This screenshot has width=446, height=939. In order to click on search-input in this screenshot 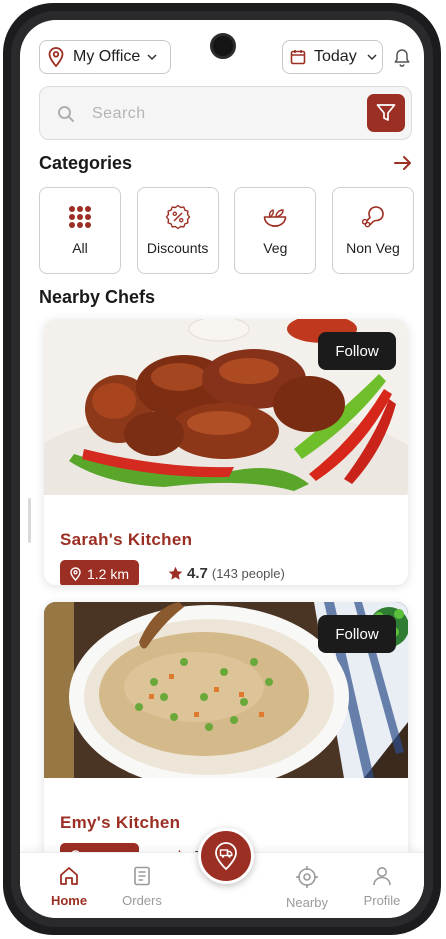, I will do `click(217, 114)`.